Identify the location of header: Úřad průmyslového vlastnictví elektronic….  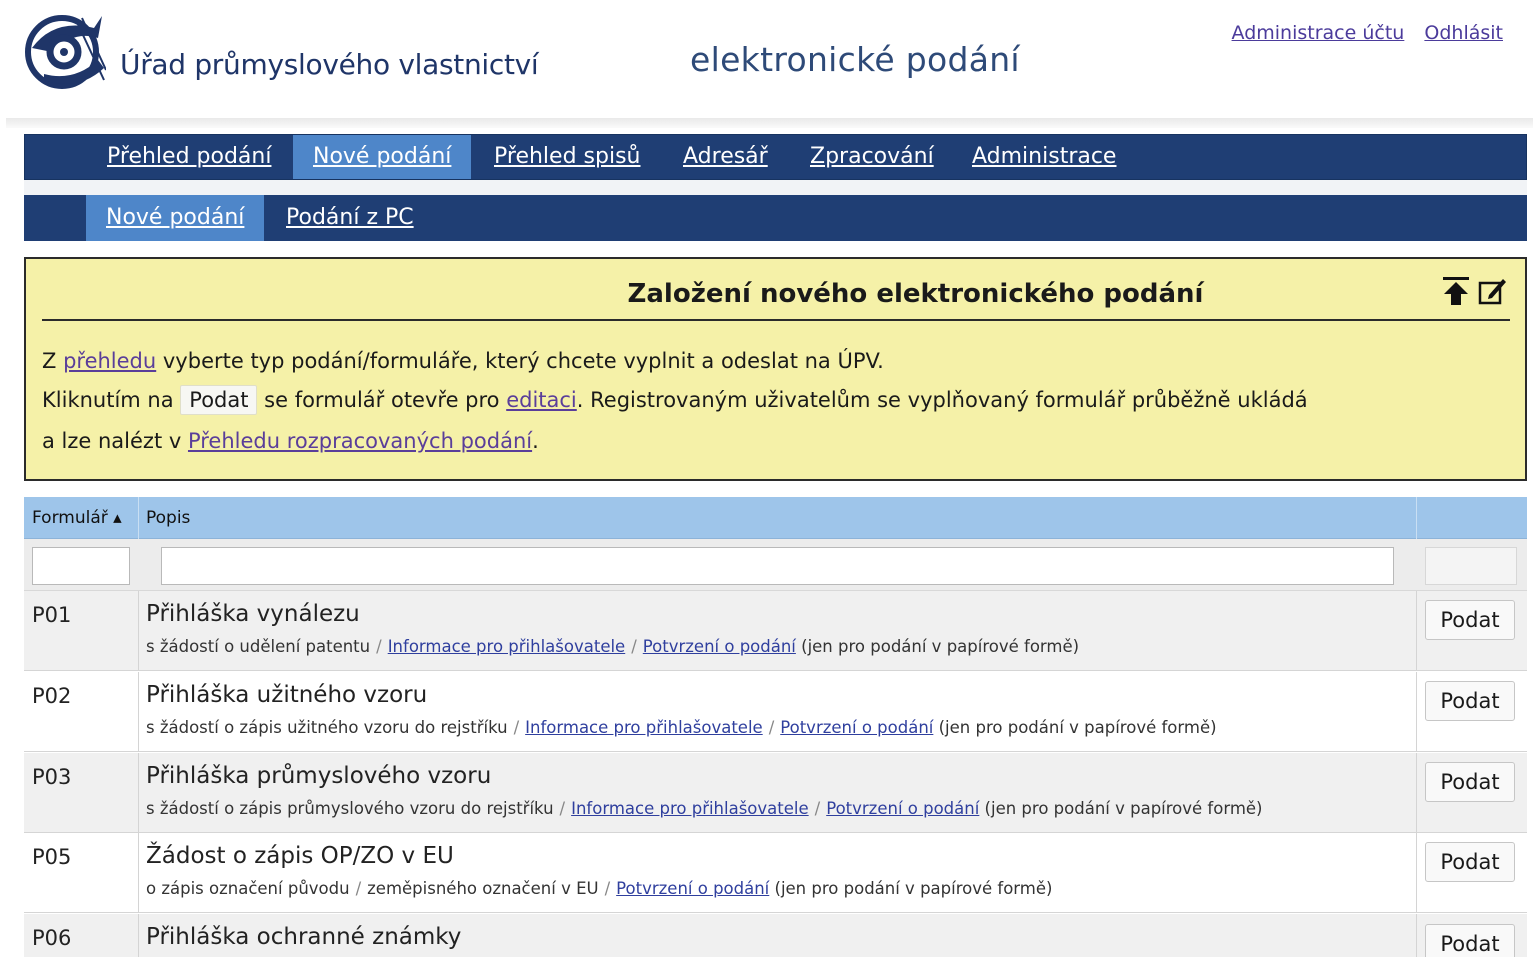
(766, 59).